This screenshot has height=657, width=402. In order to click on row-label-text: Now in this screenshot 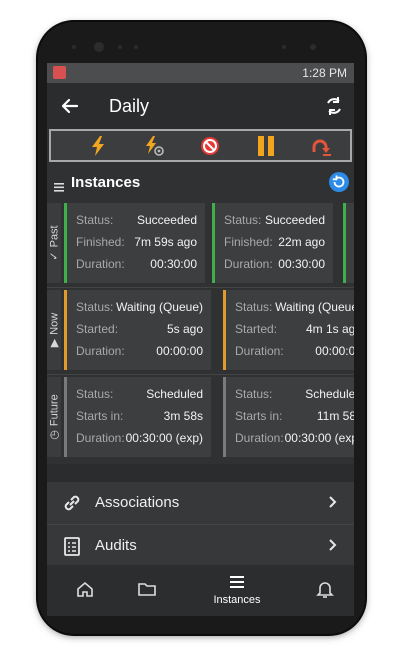, I will do `click(54, 323)`.